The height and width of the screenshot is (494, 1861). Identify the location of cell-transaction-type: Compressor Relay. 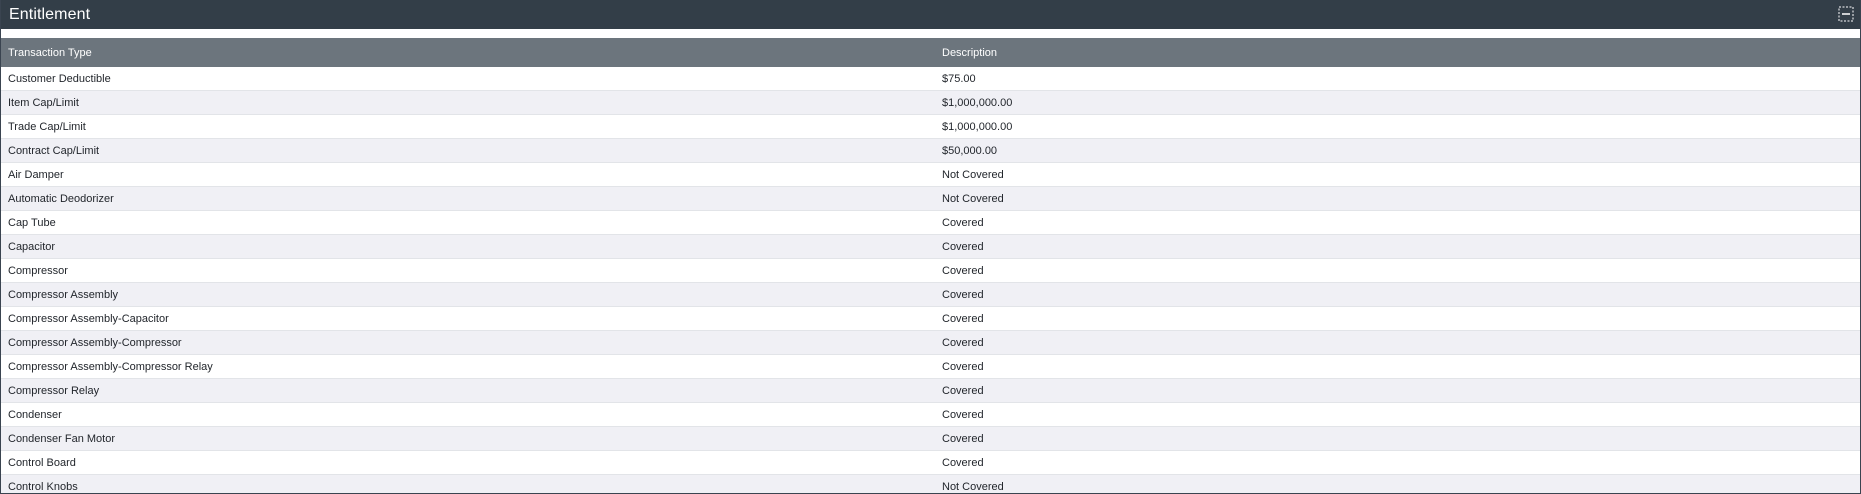
(468, 390).